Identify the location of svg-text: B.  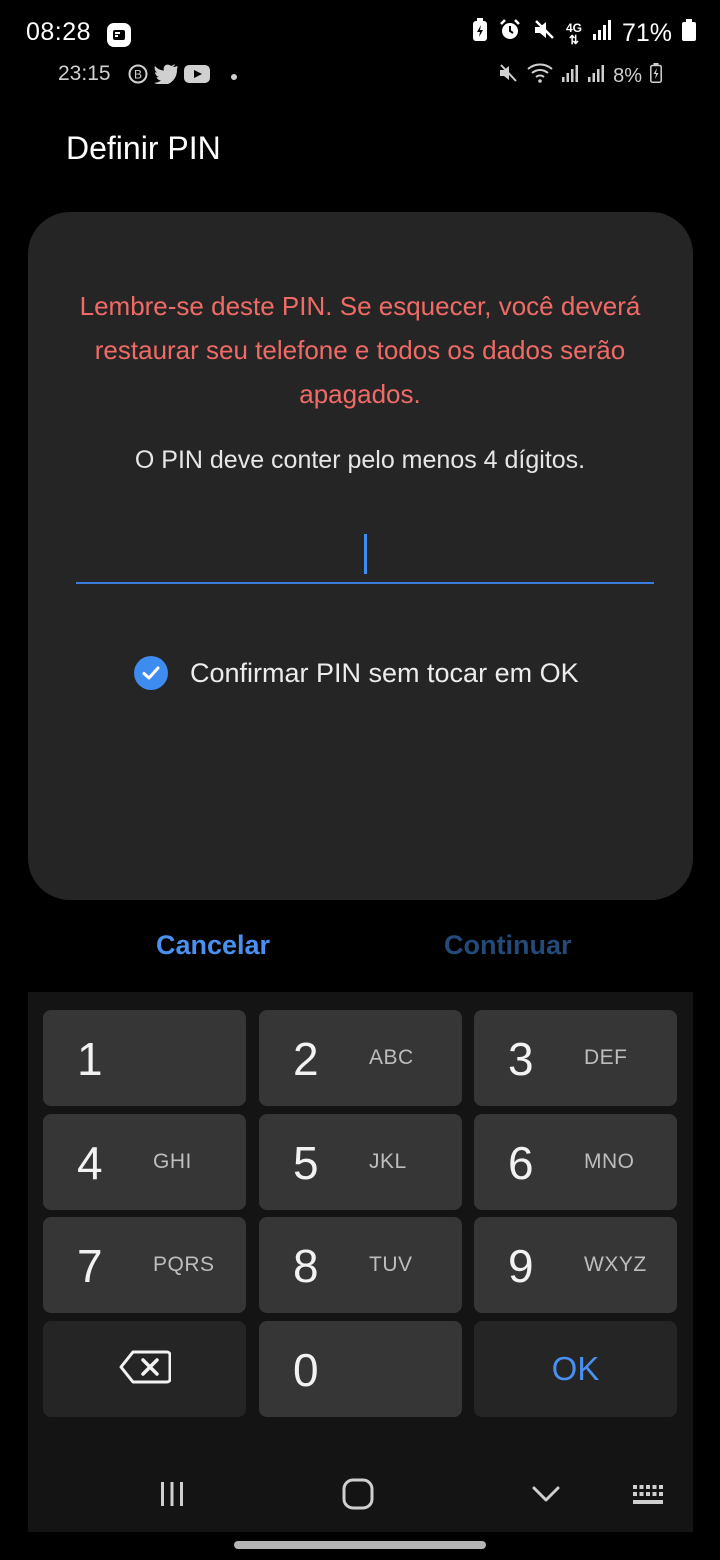
(138, 75).